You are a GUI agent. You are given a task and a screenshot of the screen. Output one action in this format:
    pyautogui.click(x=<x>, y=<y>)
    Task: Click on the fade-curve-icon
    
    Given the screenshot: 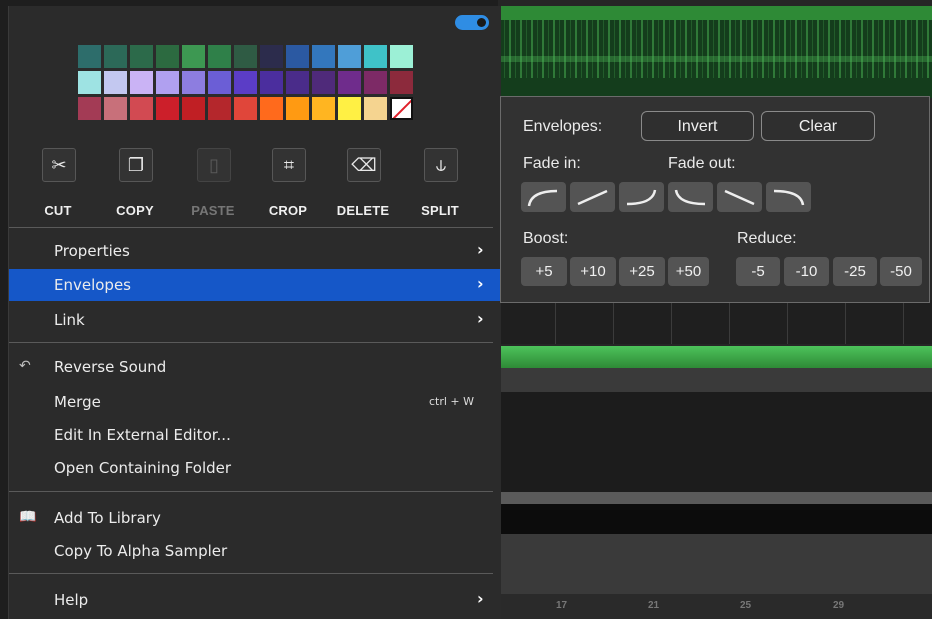 What is the action you would take?
    pyautogui.click(x=542, y=198)
    